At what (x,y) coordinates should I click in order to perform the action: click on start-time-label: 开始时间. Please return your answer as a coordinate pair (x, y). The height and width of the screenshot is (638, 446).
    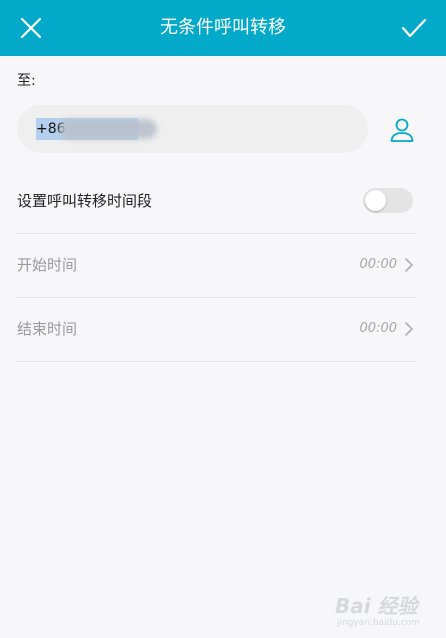
    Looking at the image, I should click on (47, 265).